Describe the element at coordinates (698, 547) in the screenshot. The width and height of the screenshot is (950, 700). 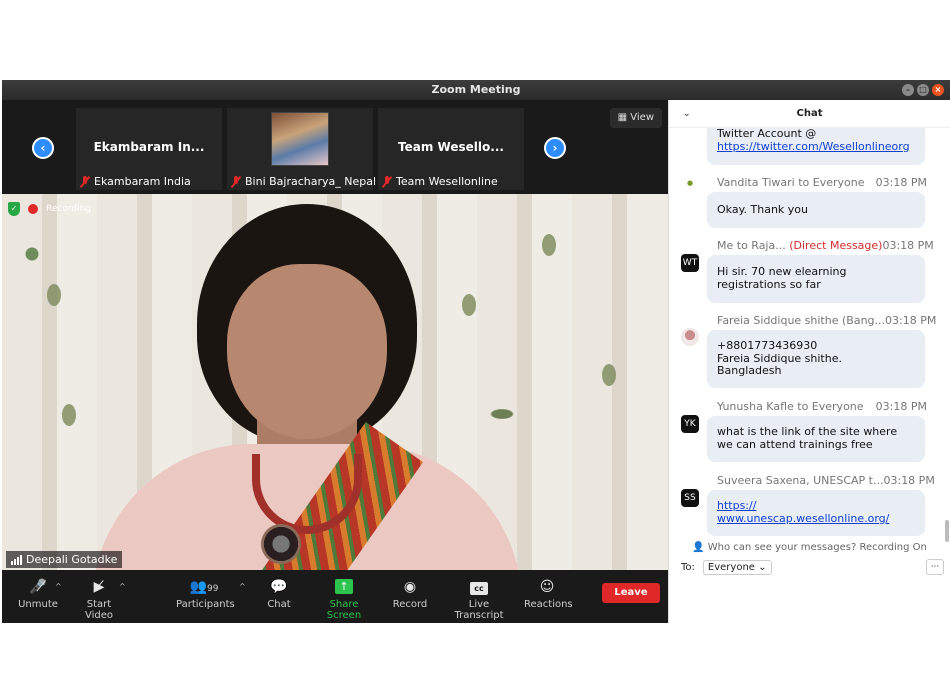
I see `people-icon: 👤` at that location.